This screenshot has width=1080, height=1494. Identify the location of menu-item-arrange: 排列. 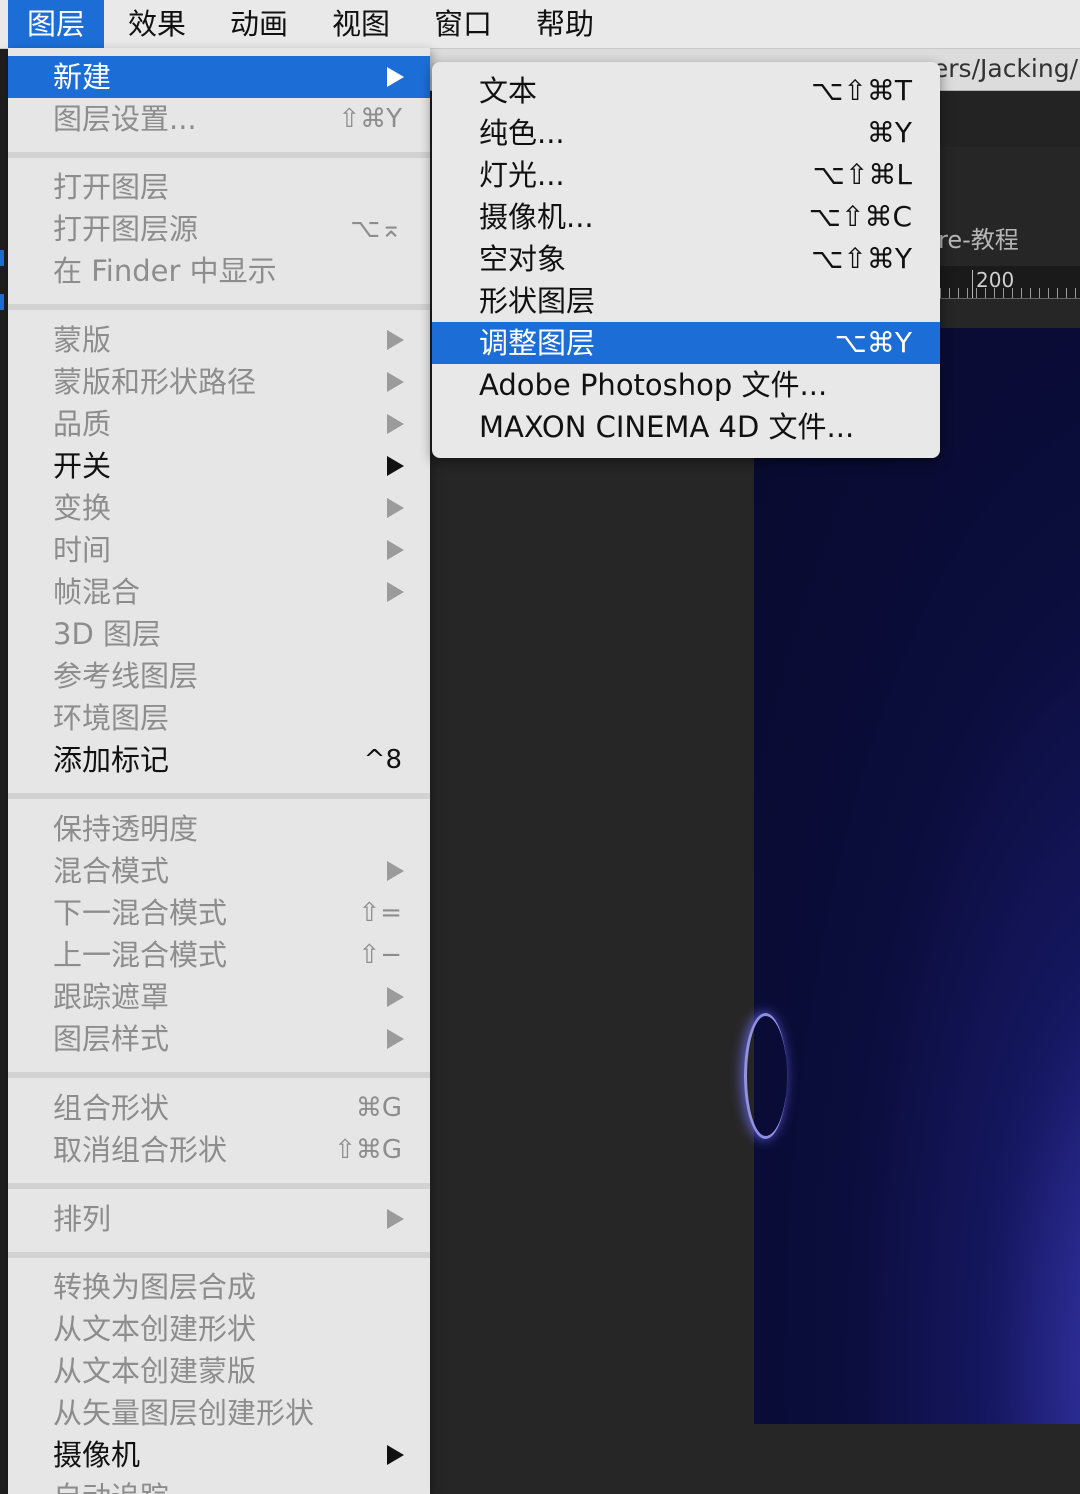
(219, 1219).